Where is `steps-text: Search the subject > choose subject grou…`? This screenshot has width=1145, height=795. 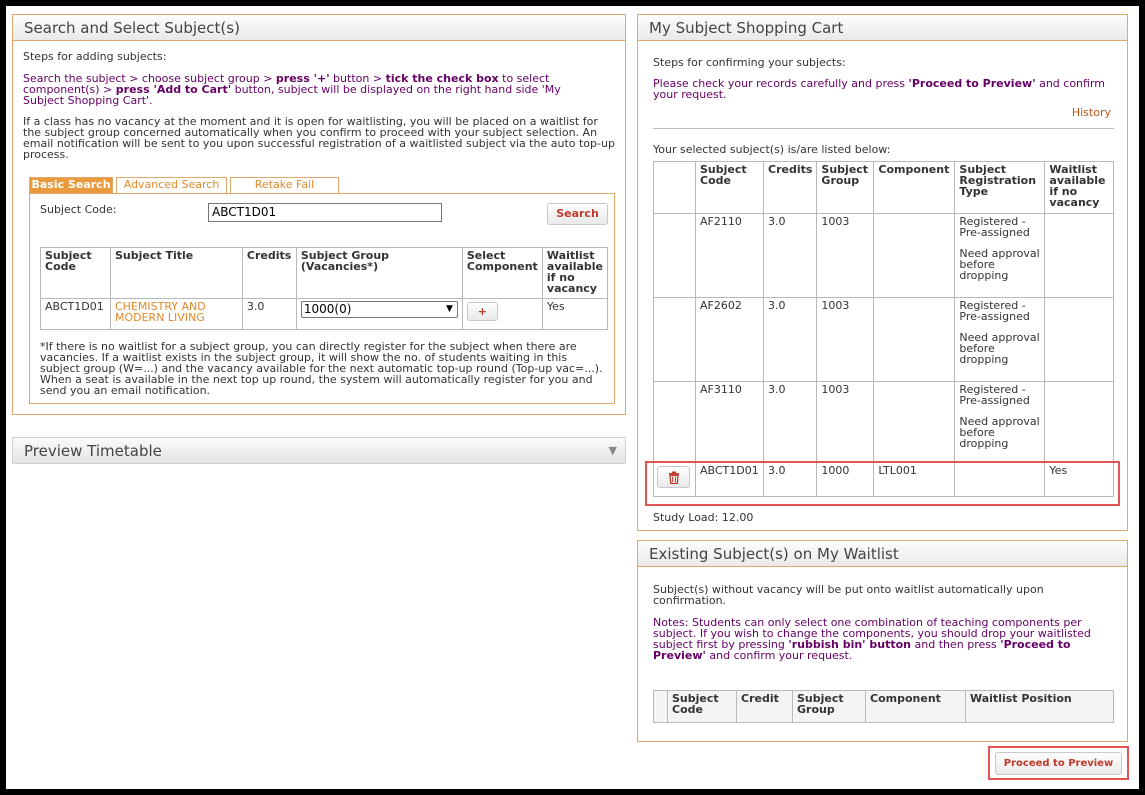 steps-text: Search the subject > choose subject grou… is located at coordinates (292, 89).